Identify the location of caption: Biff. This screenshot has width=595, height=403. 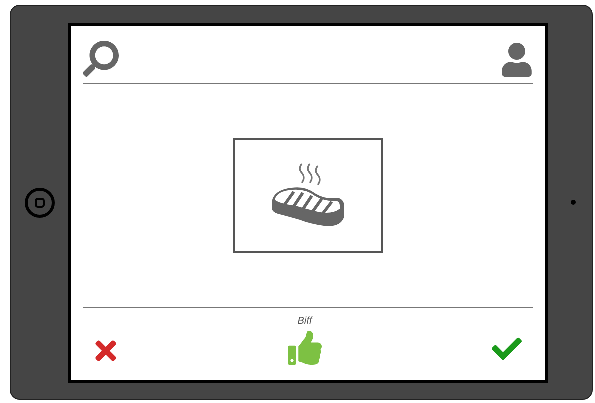
(305, 322).